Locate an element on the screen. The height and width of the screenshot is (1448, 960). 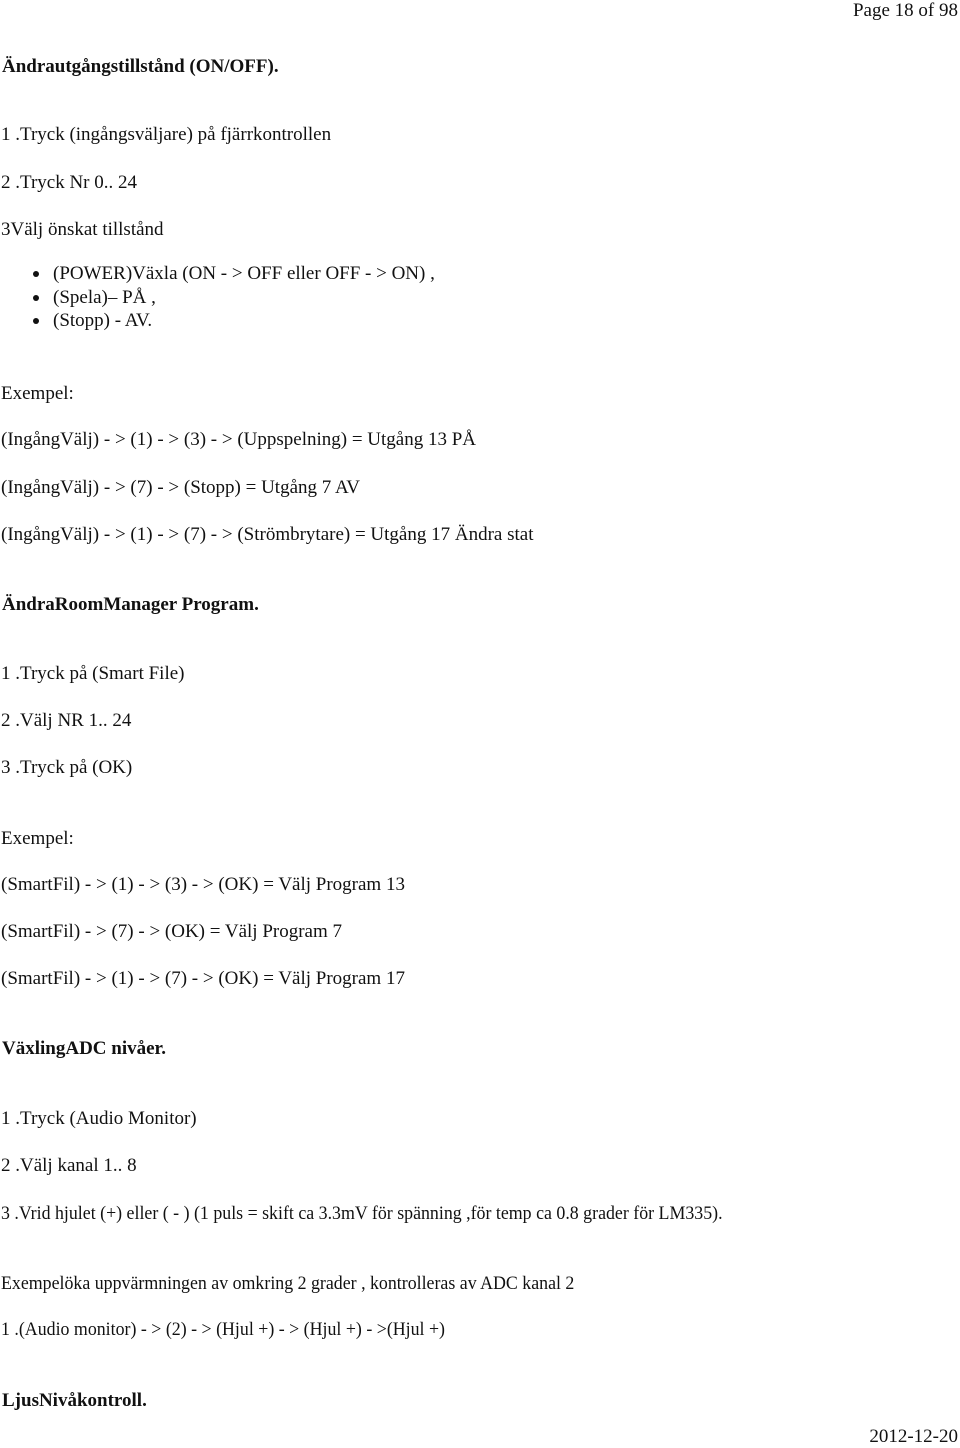
list-item: (Spela)– PÅ , is located at coordinates (217, 298).